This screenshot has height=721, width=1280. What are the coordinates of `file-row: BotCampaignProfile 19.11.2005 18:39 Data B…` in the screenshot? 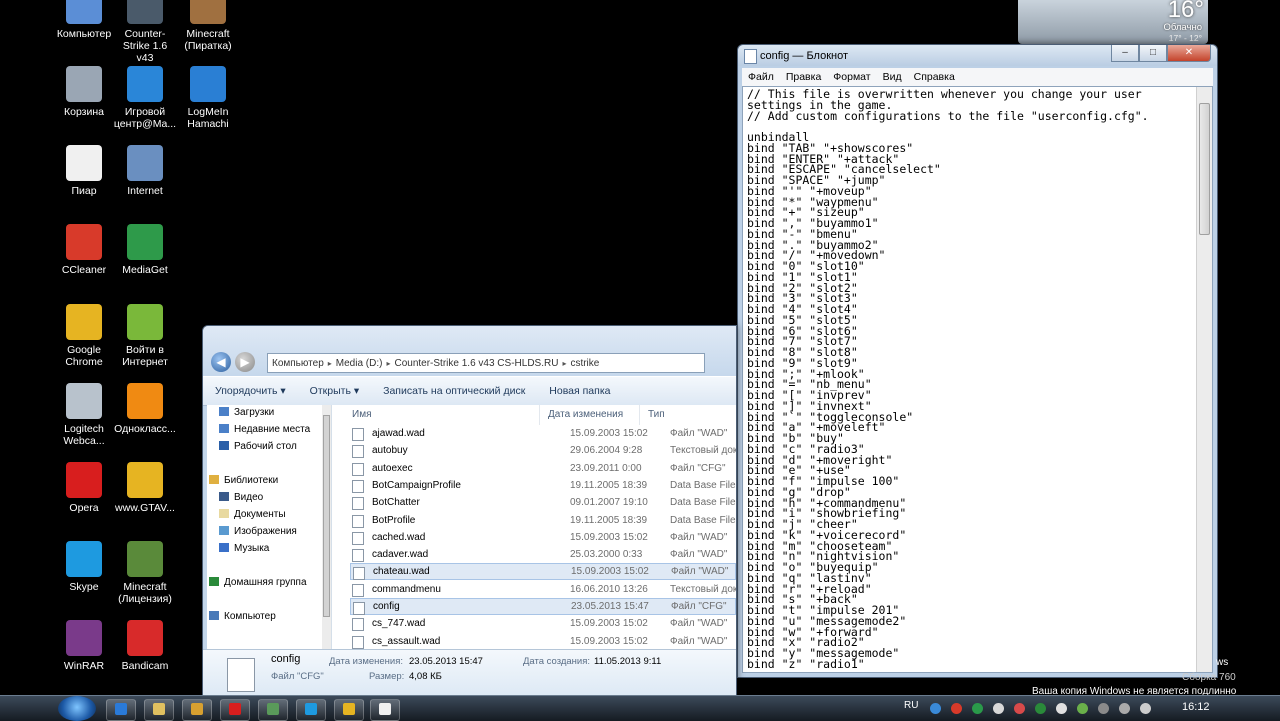 It's located at (543, 485).